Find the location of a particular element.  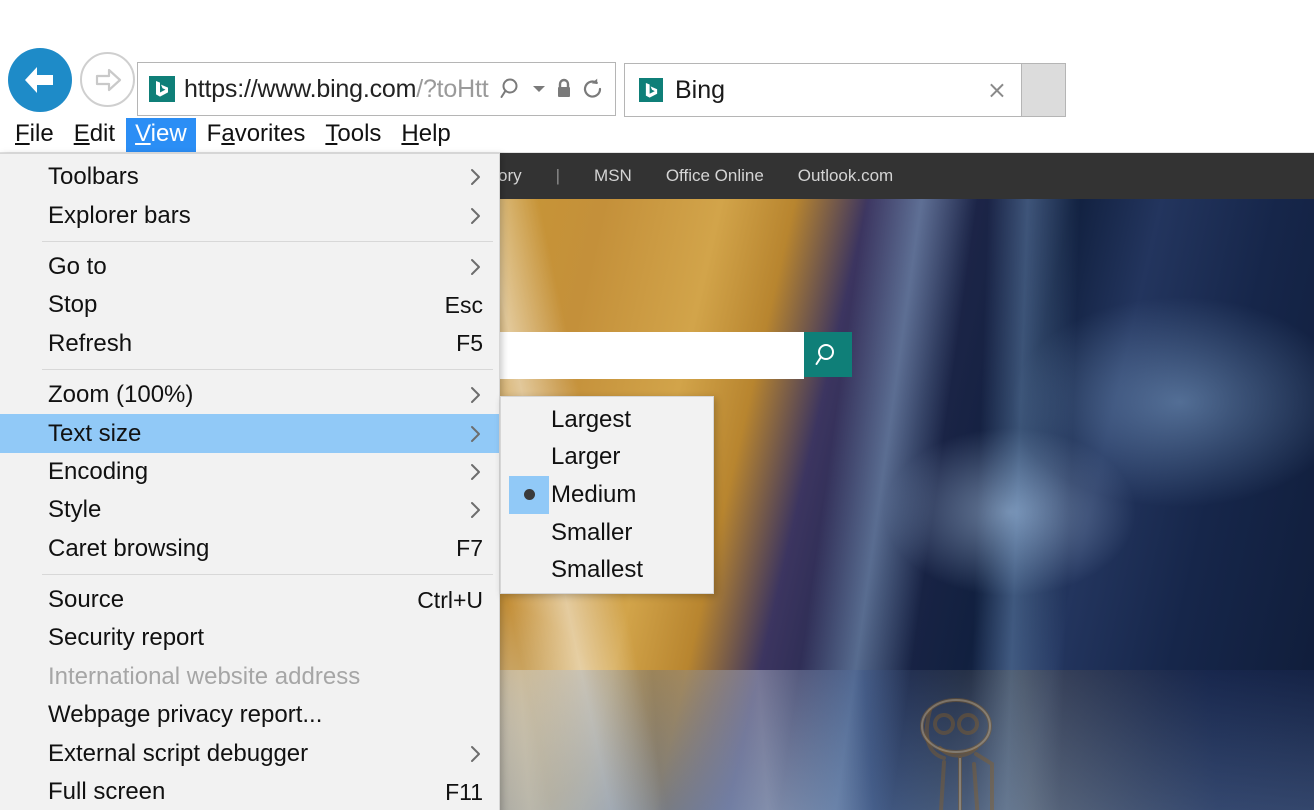

text-size-option-medium: Medium is located at coordinates (607, 495).